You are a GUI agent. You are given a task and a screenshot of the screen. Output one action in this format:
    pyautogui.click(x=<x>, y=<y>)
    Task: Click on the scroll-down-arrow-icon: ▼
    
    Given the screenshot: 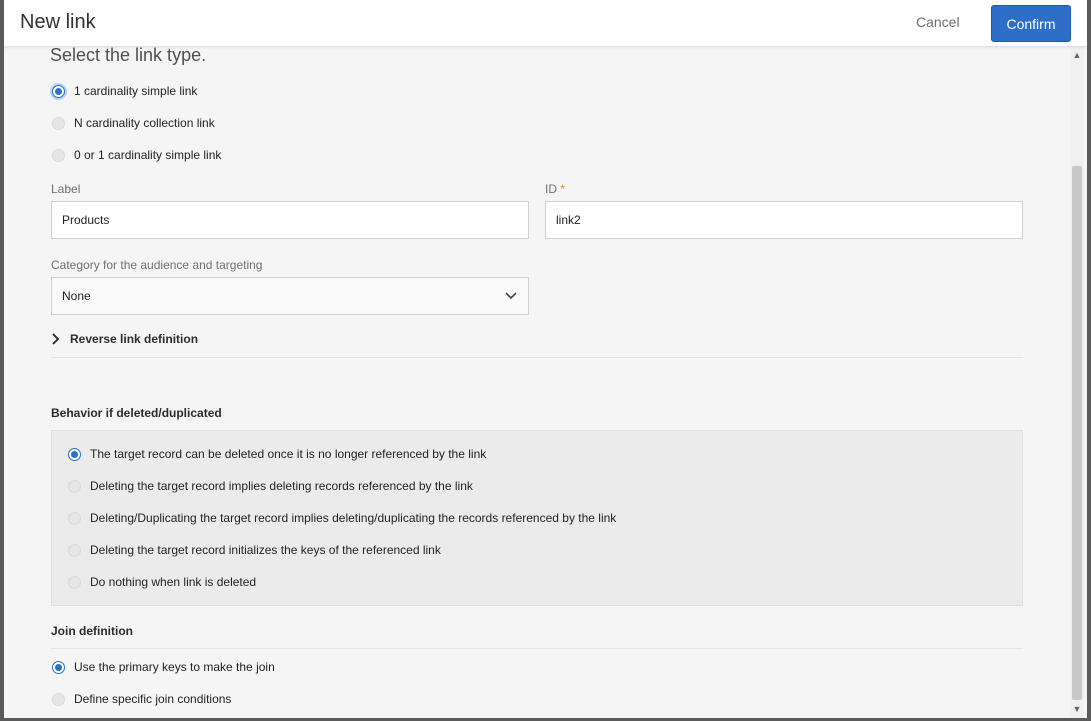 What is the action you would take?
    pyautogui.click(x=1077, y=709)
    